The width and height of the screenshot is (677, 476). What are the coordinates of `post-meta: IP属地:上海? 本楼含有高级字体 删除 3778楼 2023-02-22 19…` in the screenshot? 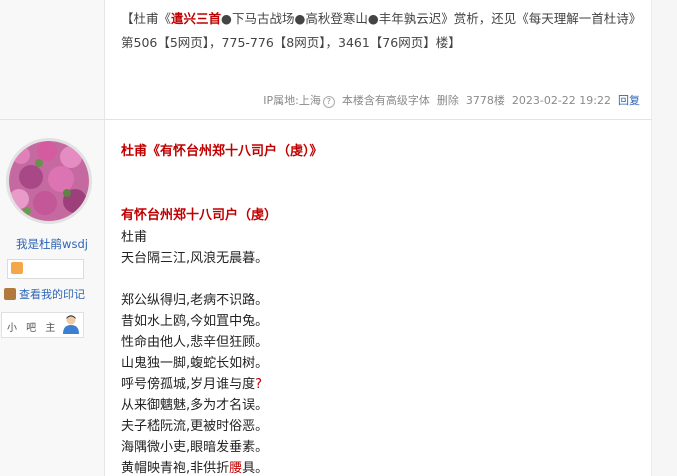 It's located at (451, 100).